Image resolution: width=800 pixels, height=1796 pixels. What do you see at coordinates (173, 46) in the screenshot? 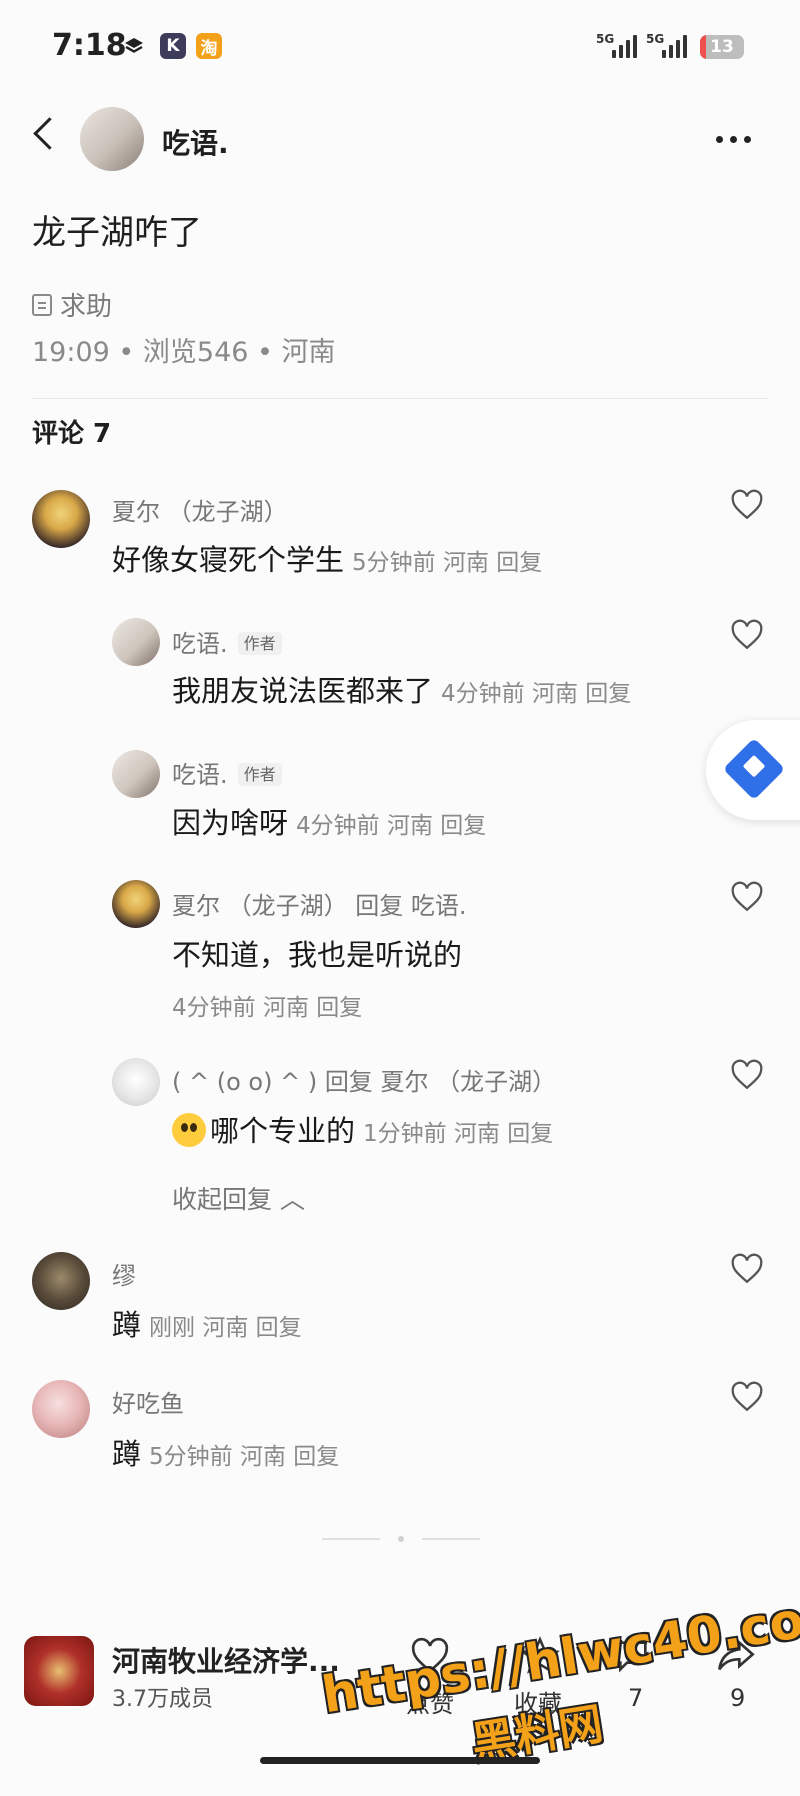
I see `k-app-icon: K` at bounding box center [173, 46].